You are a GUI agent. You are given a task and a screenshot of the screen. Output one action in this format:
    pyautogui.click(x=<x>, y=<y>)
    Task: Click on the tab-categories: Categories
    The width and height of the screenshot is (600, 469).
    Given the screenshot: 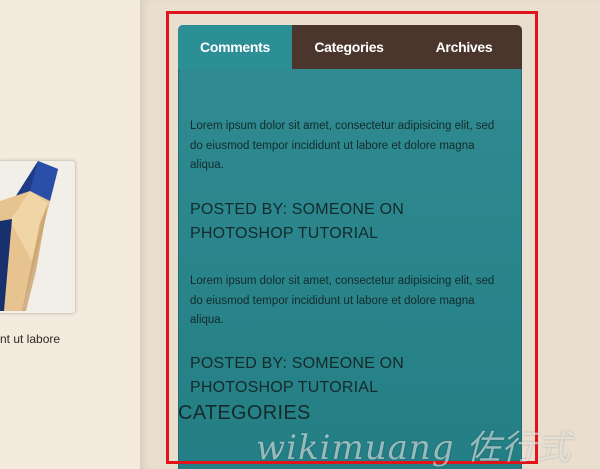 What is the action you would take?
    pyautogui.click(x=349, y=47)
    